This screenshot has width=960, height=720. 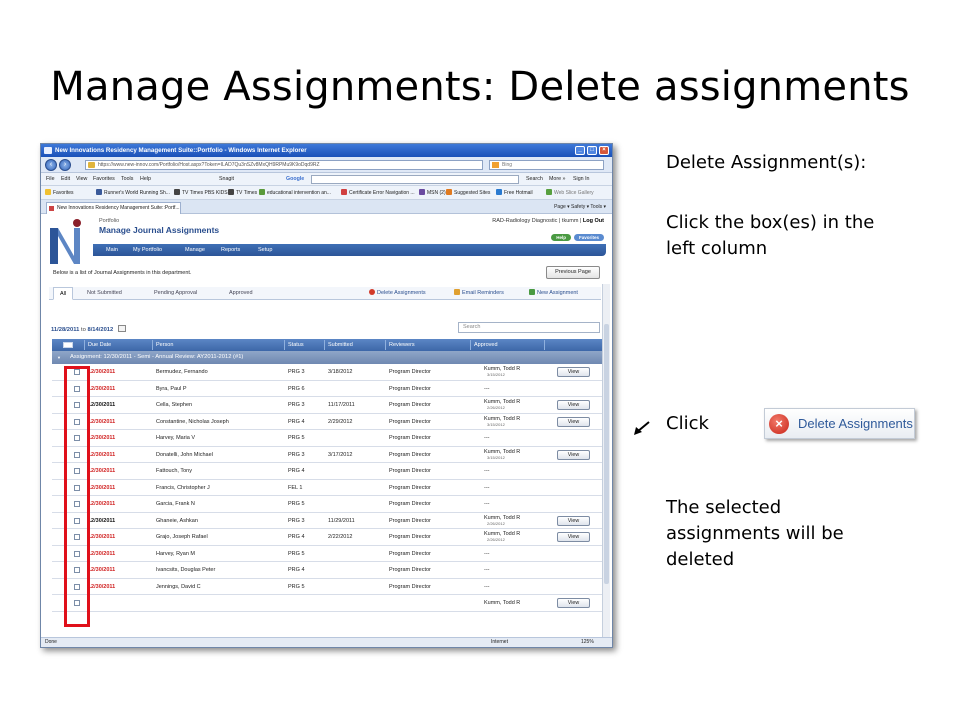 I want to click on forward-icon: ›, so click(x=65, y=165).